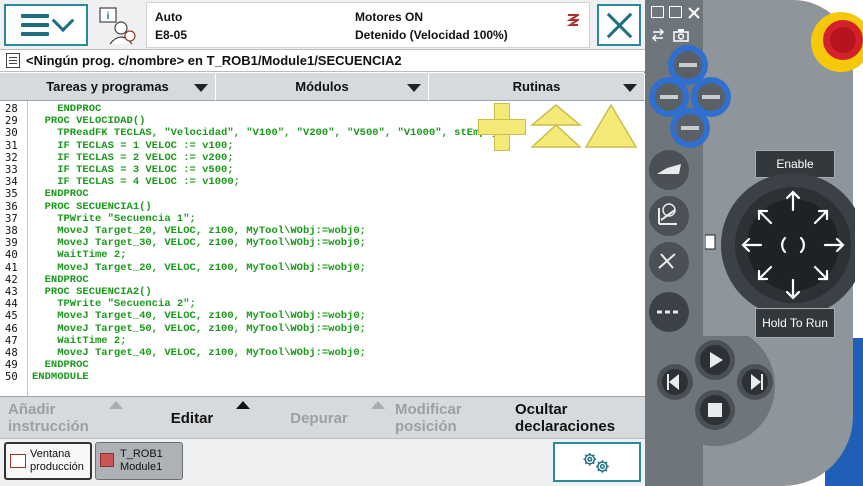 The width and height of the screenshot is (863, 486). What do you see at coordinates (66, 418) in the screenshot?
I see `add-instruction-button: Añadir instrucción` at bounding box center [66, 418].